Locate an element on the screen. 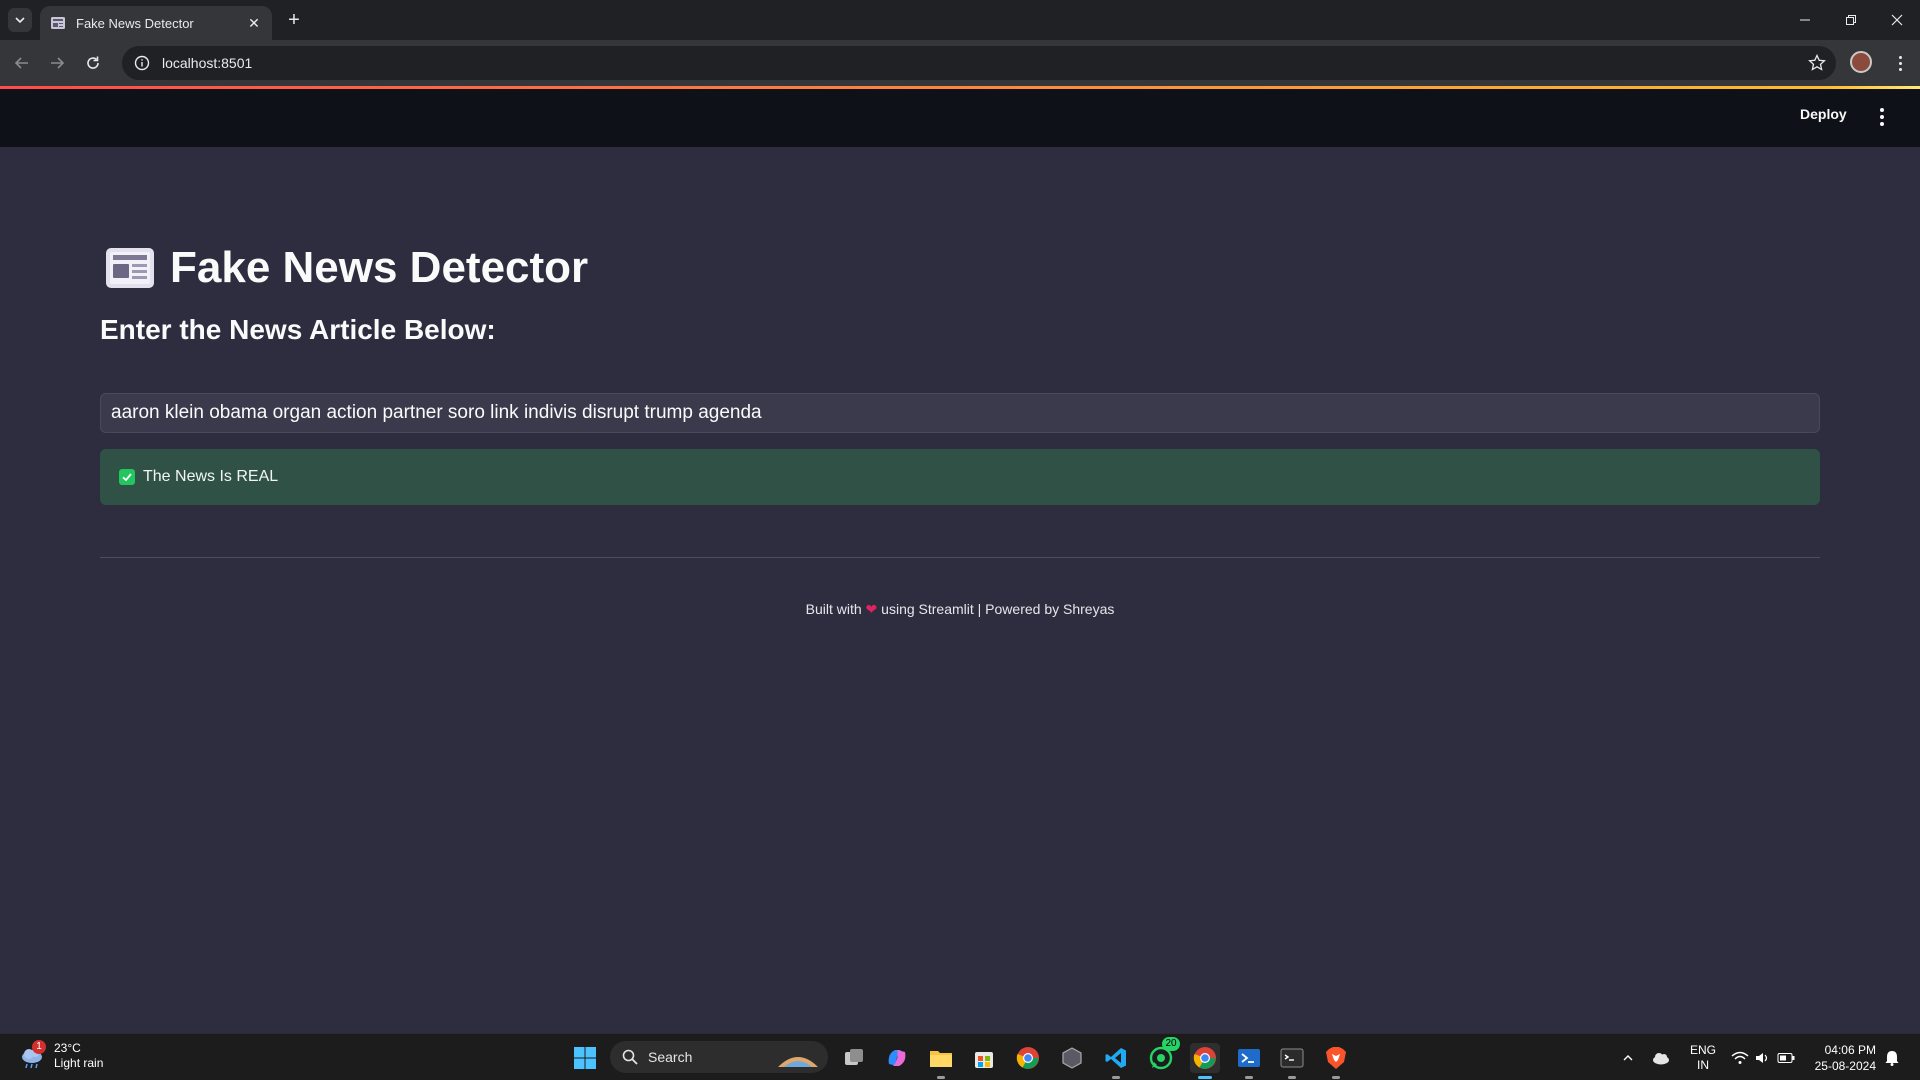 The width and height of the screenshot is (1920, 1080). app-button is located at coordinates (1072, 1058).